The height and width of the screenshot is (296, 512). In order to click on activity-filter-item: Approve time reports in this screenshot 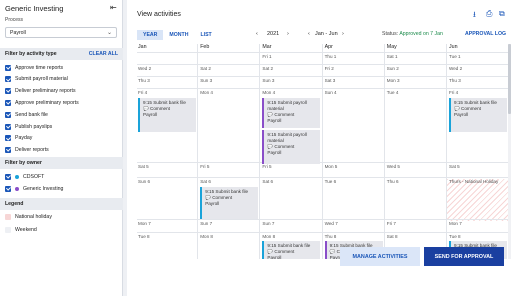, I will do `click(34, 67)`.